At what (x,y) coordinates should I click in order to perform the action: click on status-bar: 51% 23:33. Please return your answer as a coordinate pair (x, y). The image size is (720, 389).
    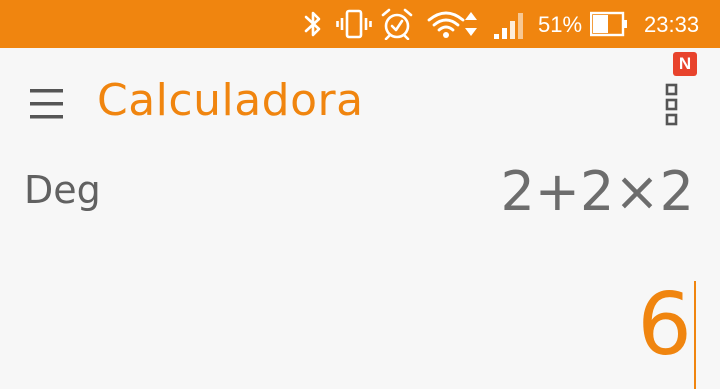
    Looking at the image, I should click on (360, 24).